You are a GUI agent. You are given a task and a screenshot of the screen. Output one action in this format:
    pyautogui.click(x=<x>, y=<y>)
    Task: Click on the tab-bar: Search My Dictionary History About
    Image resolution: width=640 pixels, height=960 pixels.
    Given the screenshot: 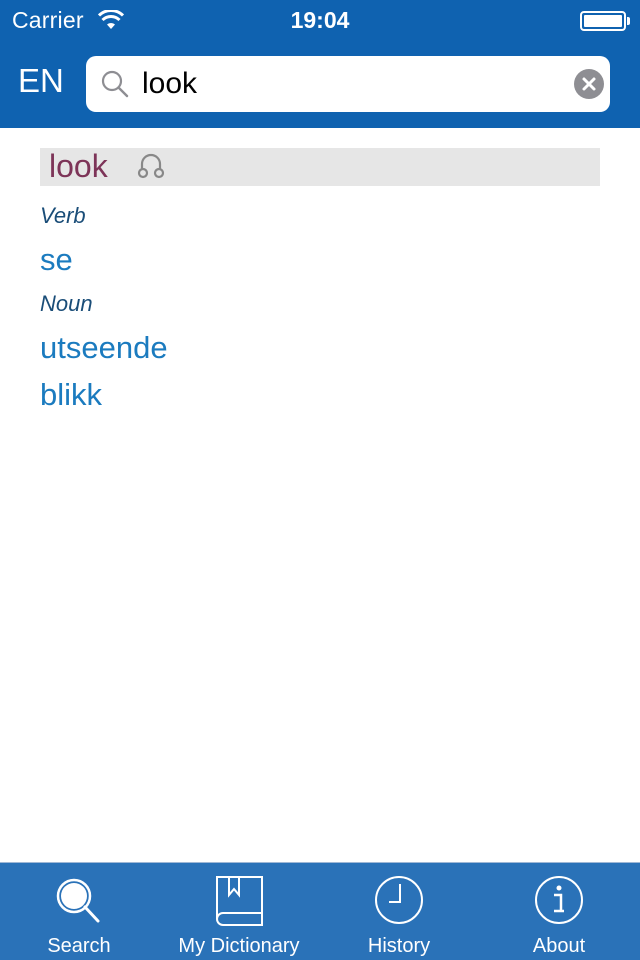 What is the action you would take?
    pyautogui.click(x=320, y=911)
    